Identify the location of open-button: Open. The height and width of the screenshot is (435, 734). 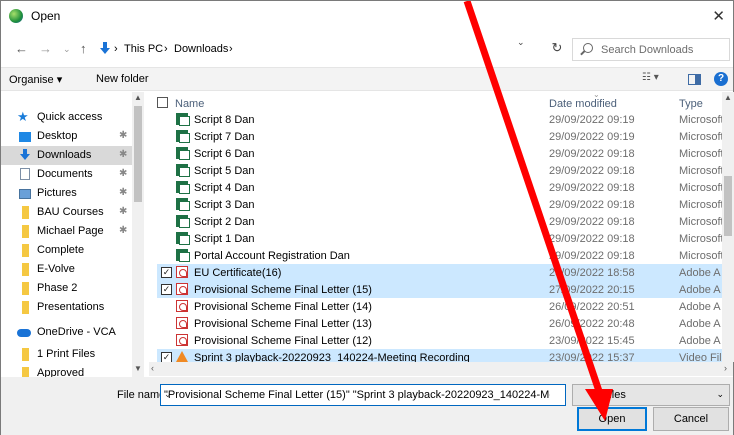
(612, 419).